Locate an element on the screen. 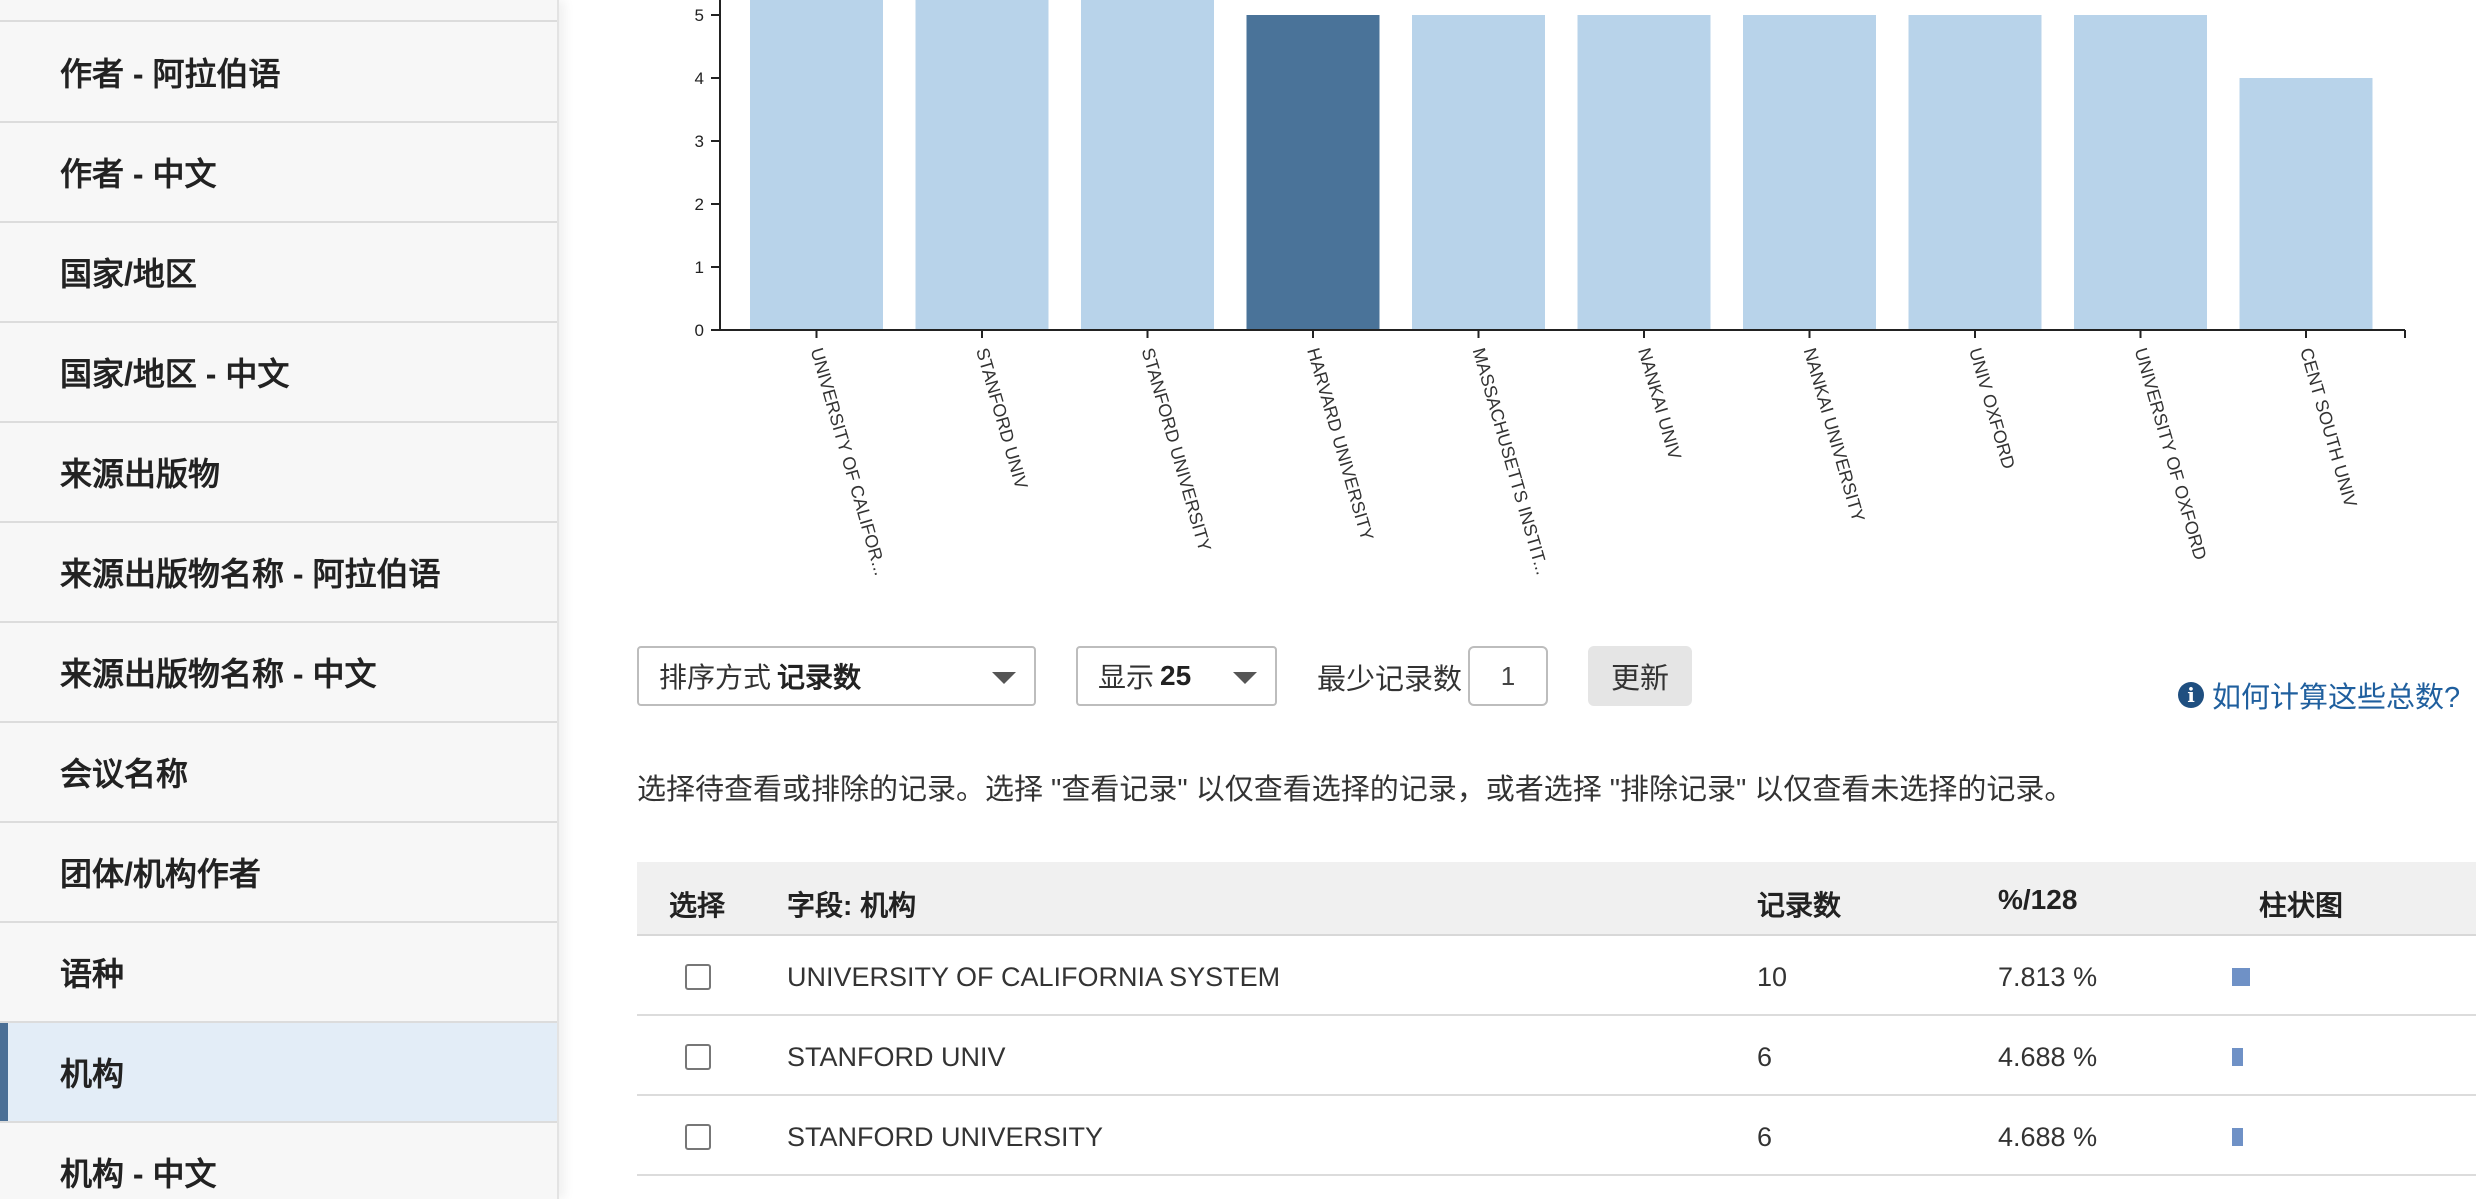 The width and height of the screenshot is (2476, 1199). min-records-input is located at coordinates (1508, 676).